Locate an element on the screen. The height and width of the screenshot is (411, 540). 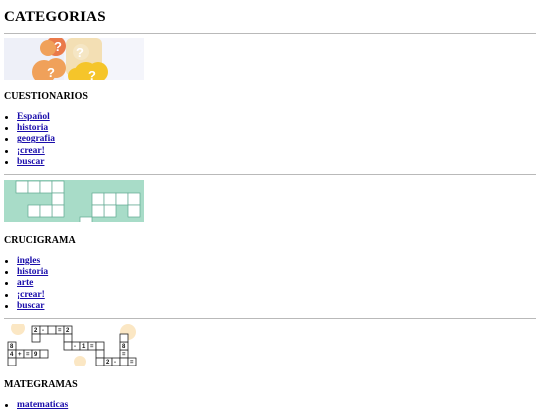
list-item: geografia is located at coordinates (29, 139).